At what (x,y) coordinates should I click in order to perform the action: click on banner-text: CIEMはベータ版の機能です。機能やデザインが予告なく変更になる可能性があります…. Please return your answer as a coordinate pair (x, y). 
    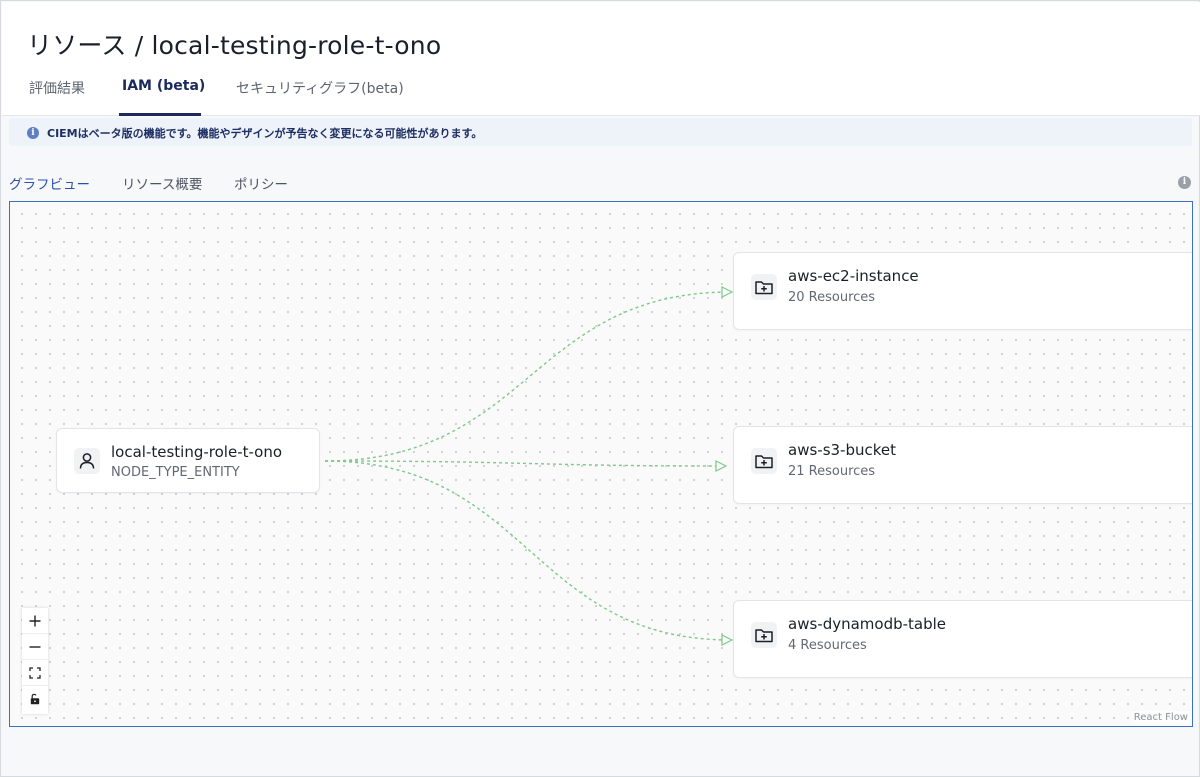
    Looking at the image, I should click on (265, 133).